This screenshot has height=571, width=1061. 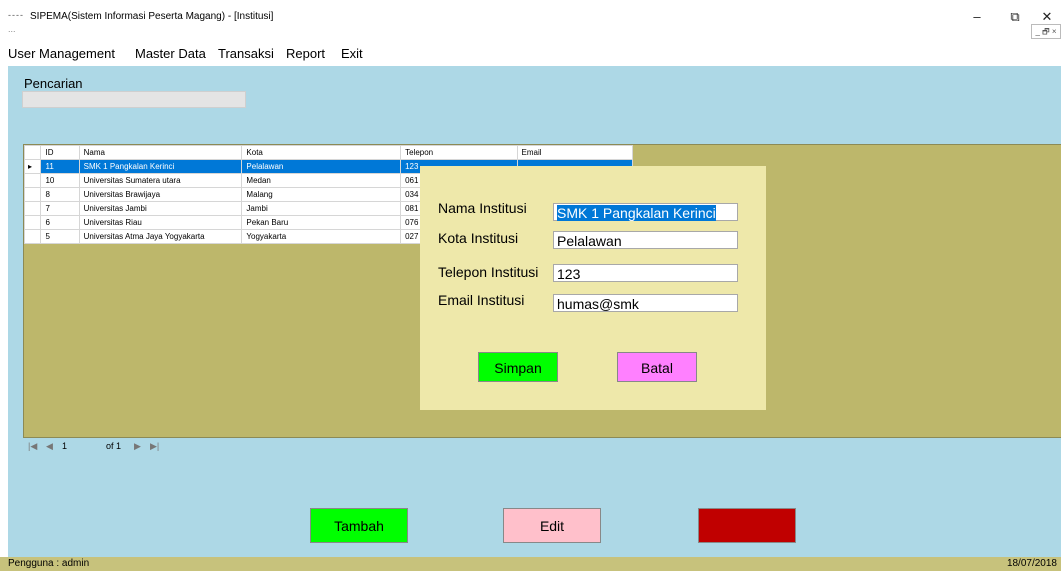 What do you see at coordinates (60, 180) in the screenshot?
I see `cell-id: 10` at bounding box center [60, 180].